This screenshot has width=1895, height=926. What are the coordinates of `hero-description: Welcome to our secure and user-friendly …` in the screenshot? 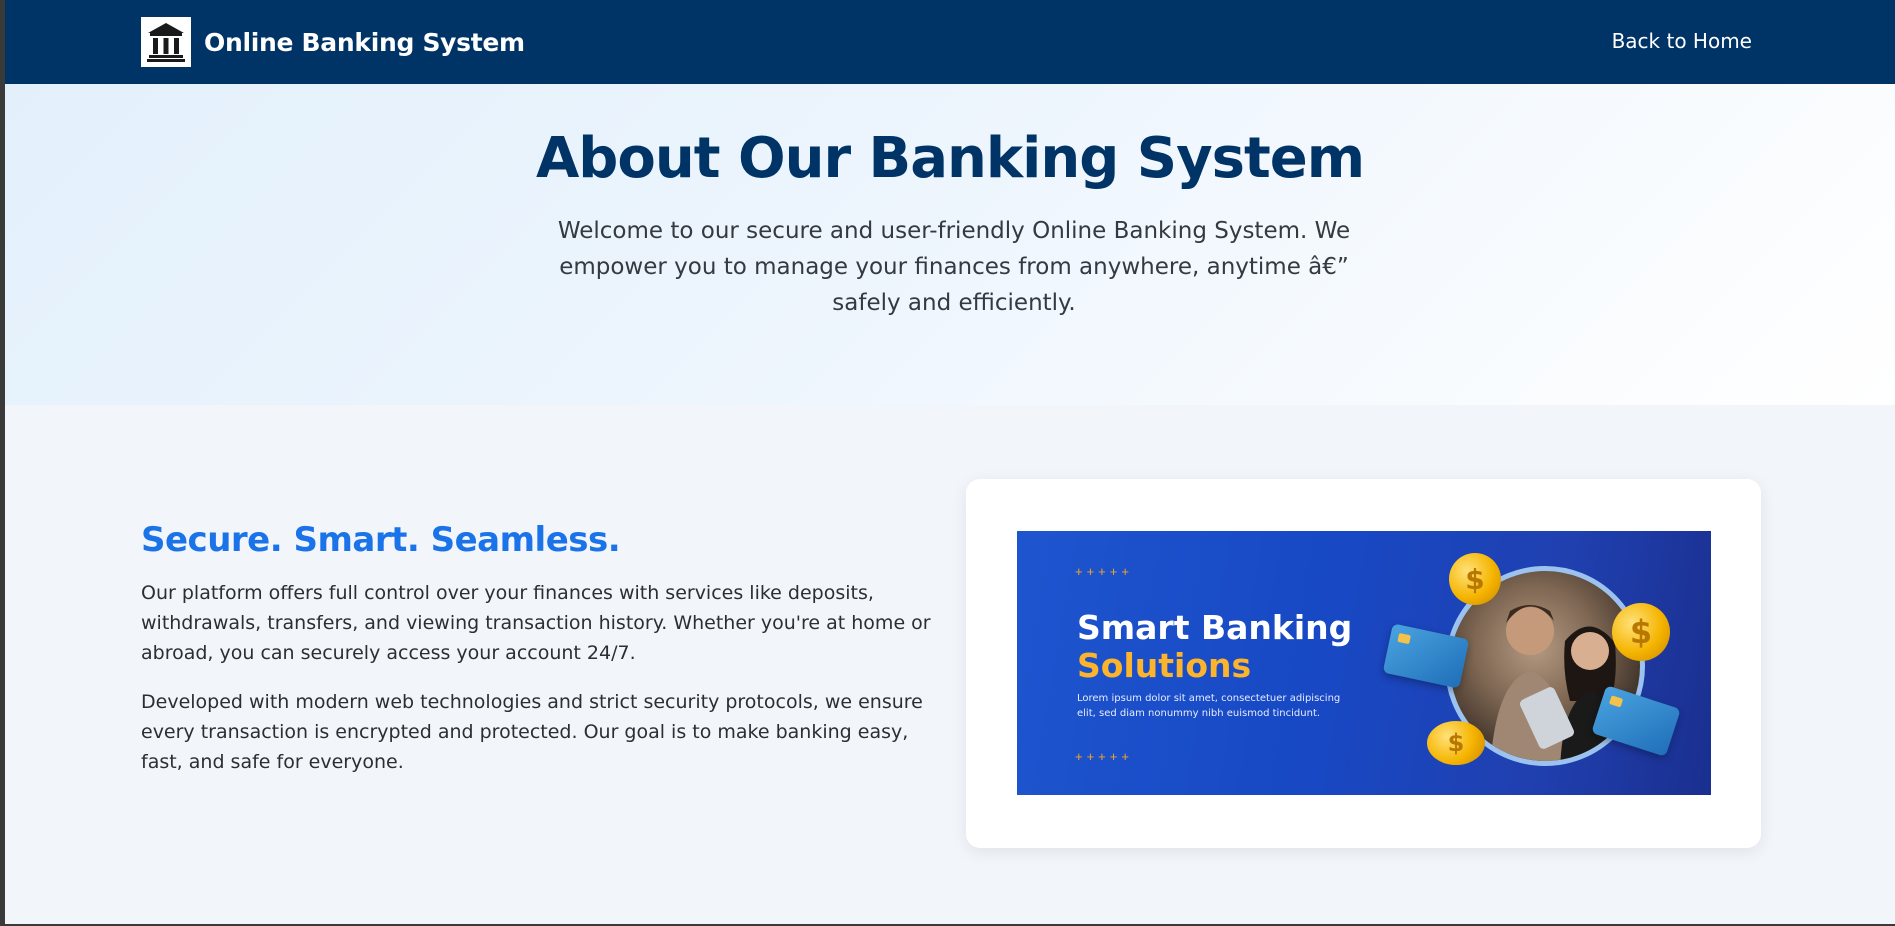 It's located at (954, 267).